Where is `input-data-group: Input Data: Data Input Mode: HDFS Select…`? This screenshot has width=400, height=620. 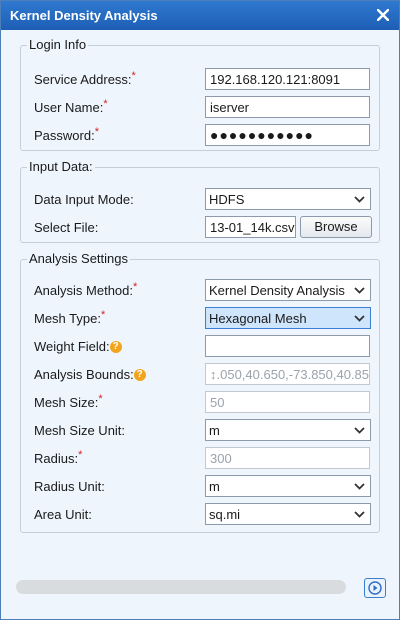 input-data-group: Input Data: Data Input Mode: HDFS Select… is located at coordinates (200, 201).